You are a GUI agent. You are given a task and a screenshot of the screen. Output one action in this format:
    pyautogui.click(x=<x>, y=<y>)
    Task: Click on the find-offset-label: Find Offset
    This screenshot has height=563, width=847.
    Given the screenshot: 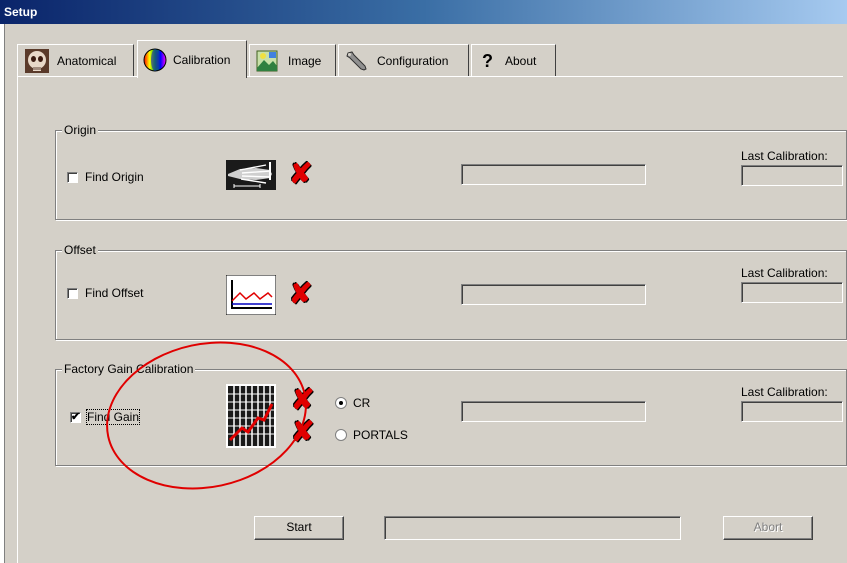 What is the action you would take?
    pyautogui.click(x=114, y=293)
    